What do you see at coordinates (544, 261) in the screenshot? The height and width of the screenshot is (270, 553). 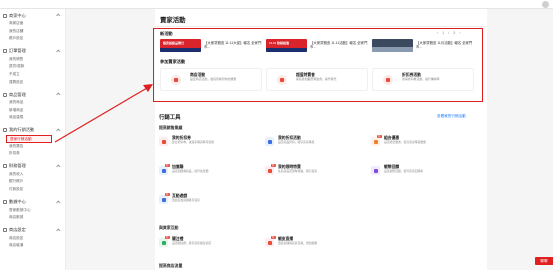 I see `chat-button: 聊聊` at bounding box center [544, 261].